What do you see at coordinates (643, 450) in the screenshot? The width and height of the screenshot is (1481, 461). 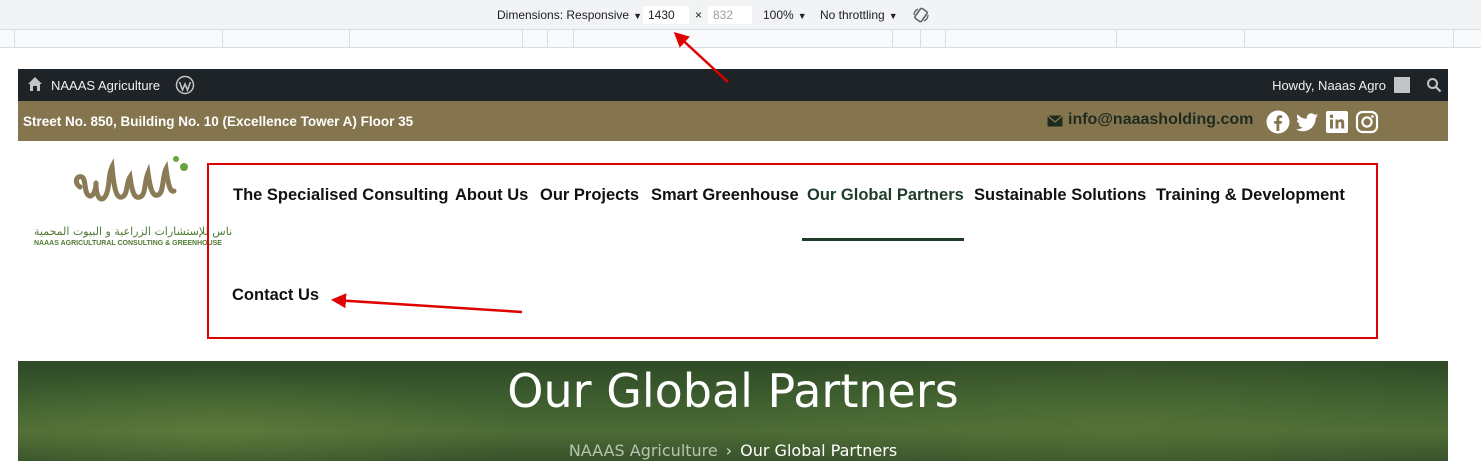 I see `breadcrumb-home: NAAAS Agriculture` at bounding box center [643, 450].